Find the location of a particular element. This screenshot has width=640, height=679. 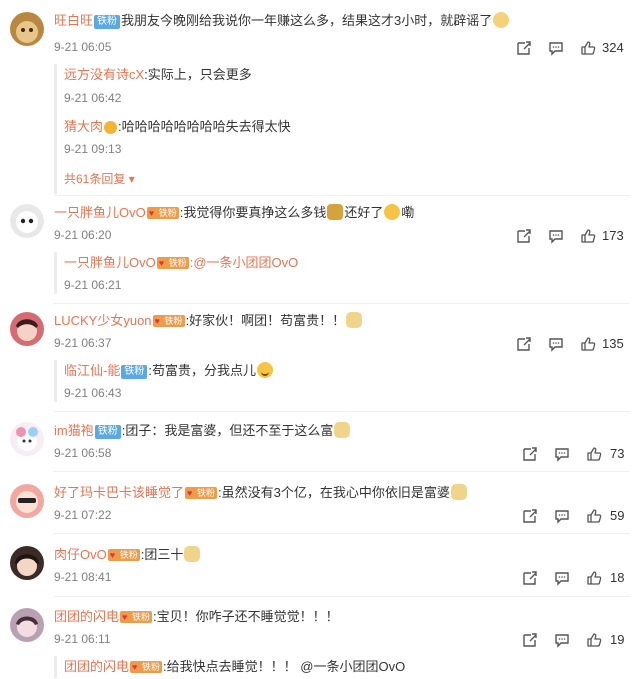

reply-text: :实际上，只会更多 is located at coordinates (198, 74).